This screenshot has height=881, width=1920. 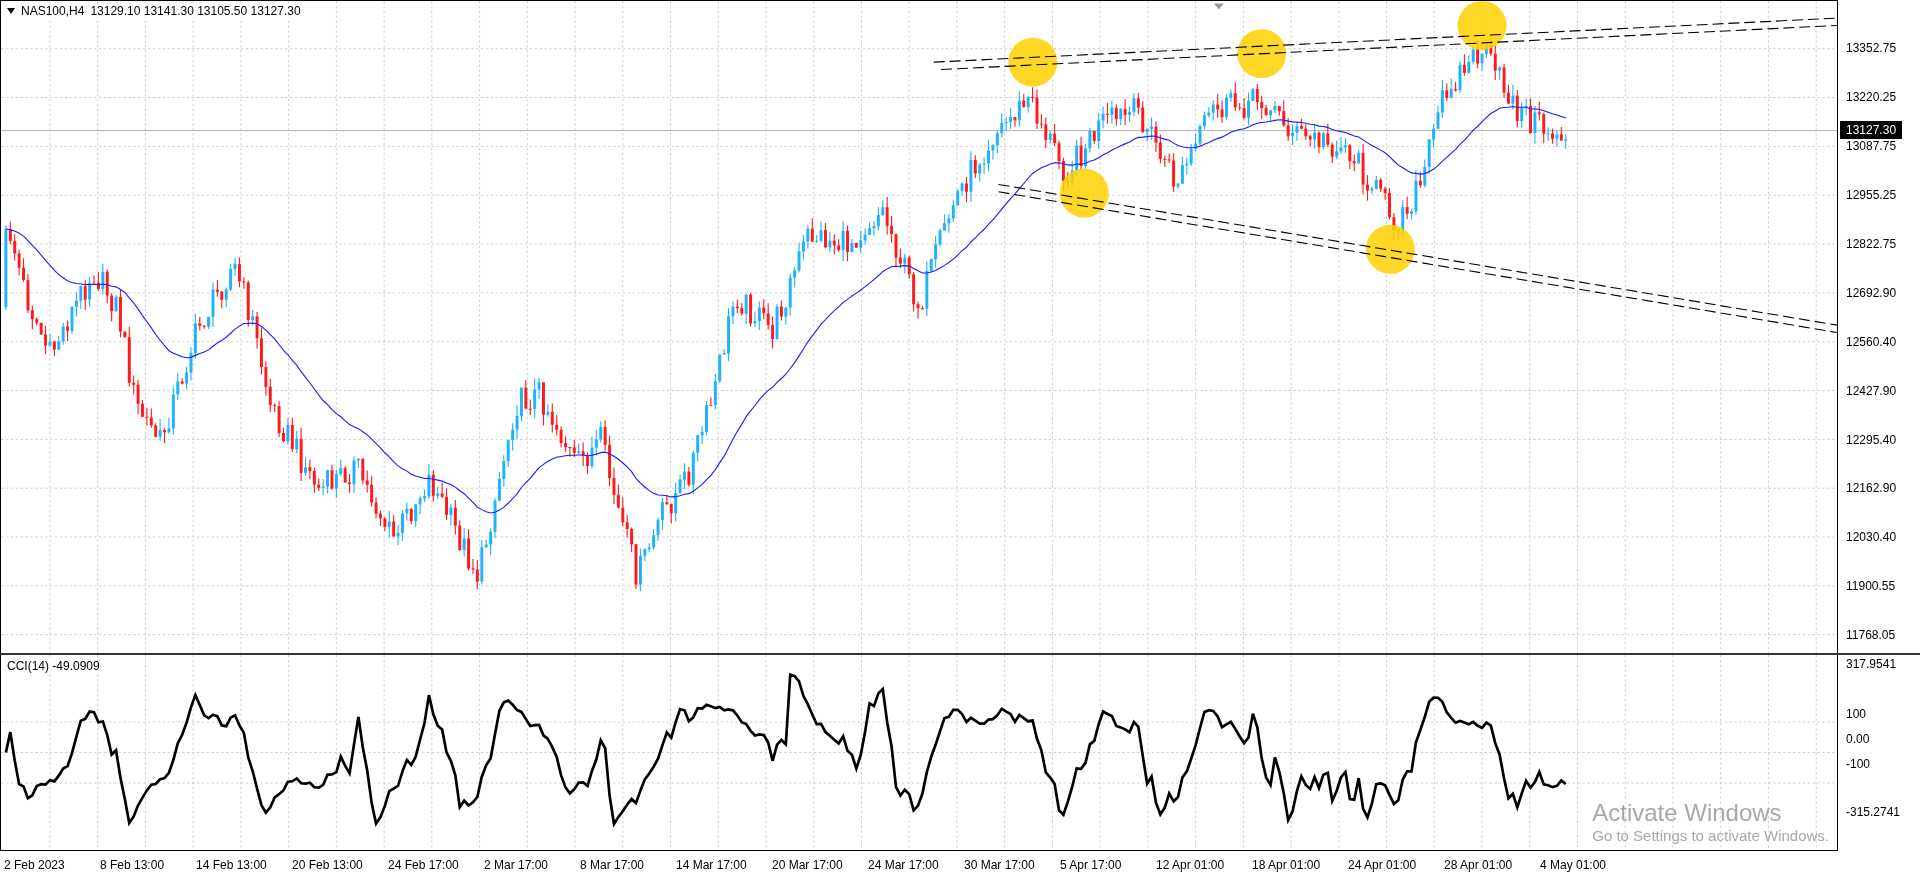 What do you see at coordinates (711, 865) in the screenshot?
I see `time-label: 14 Mar 17:00` at bounding box center [711, 865].